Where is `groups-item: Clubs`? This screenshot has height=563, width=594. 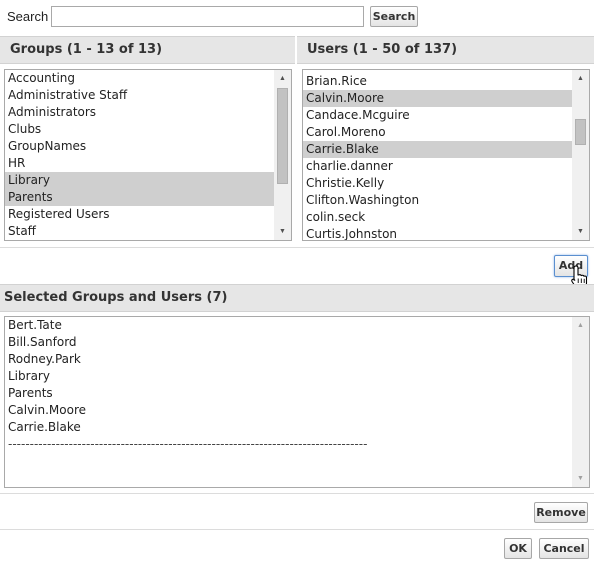 groups-item: Clubs is located at coordinates (139, 129).